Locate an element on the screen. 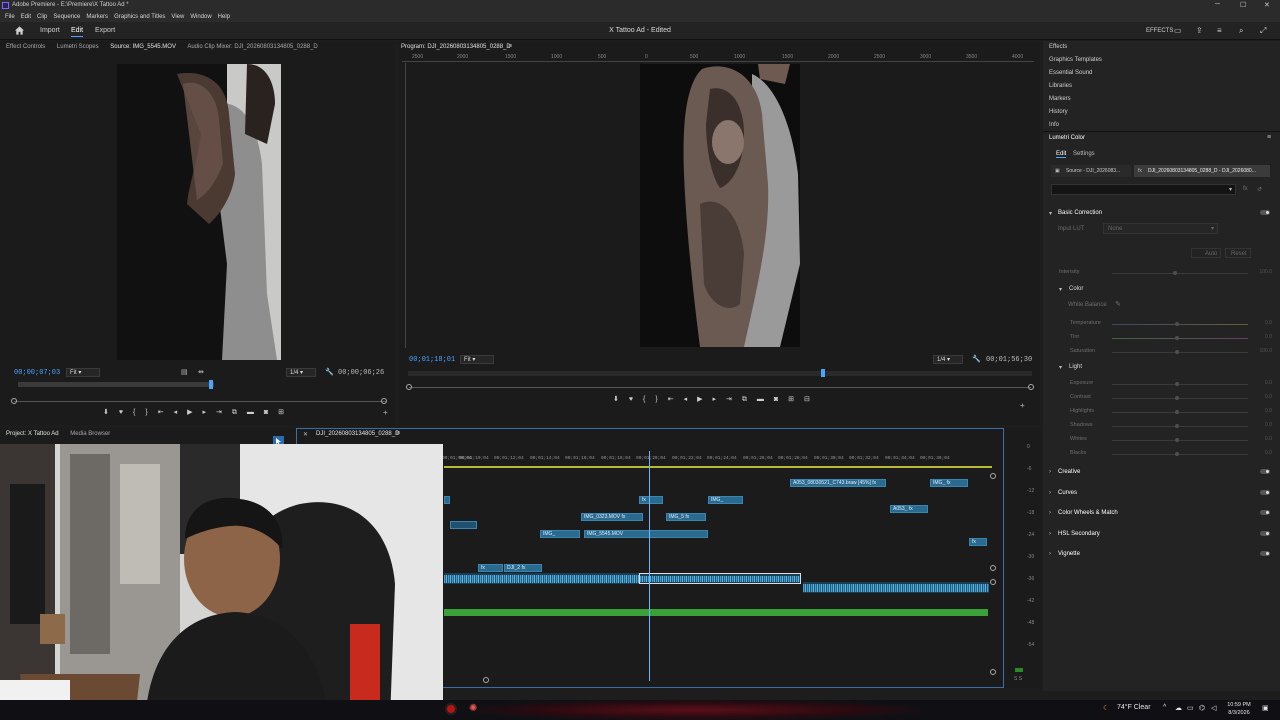 The height and width of the screenshot is (720, 1280). timeline-clip is located at coordinates (463, 525).